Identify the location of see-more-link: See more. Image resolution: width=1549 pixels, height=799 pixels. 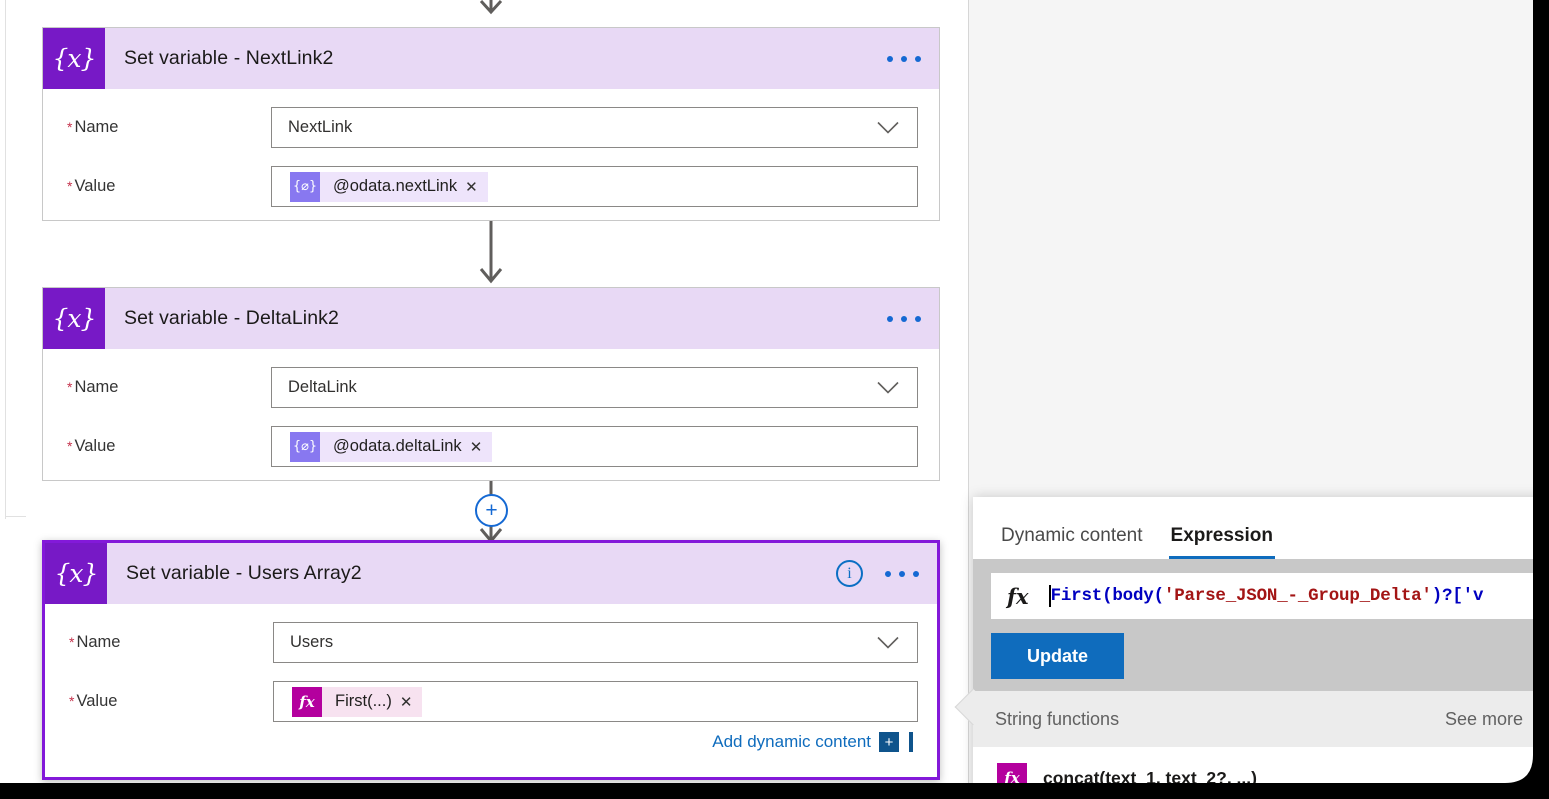
(1484, 719).